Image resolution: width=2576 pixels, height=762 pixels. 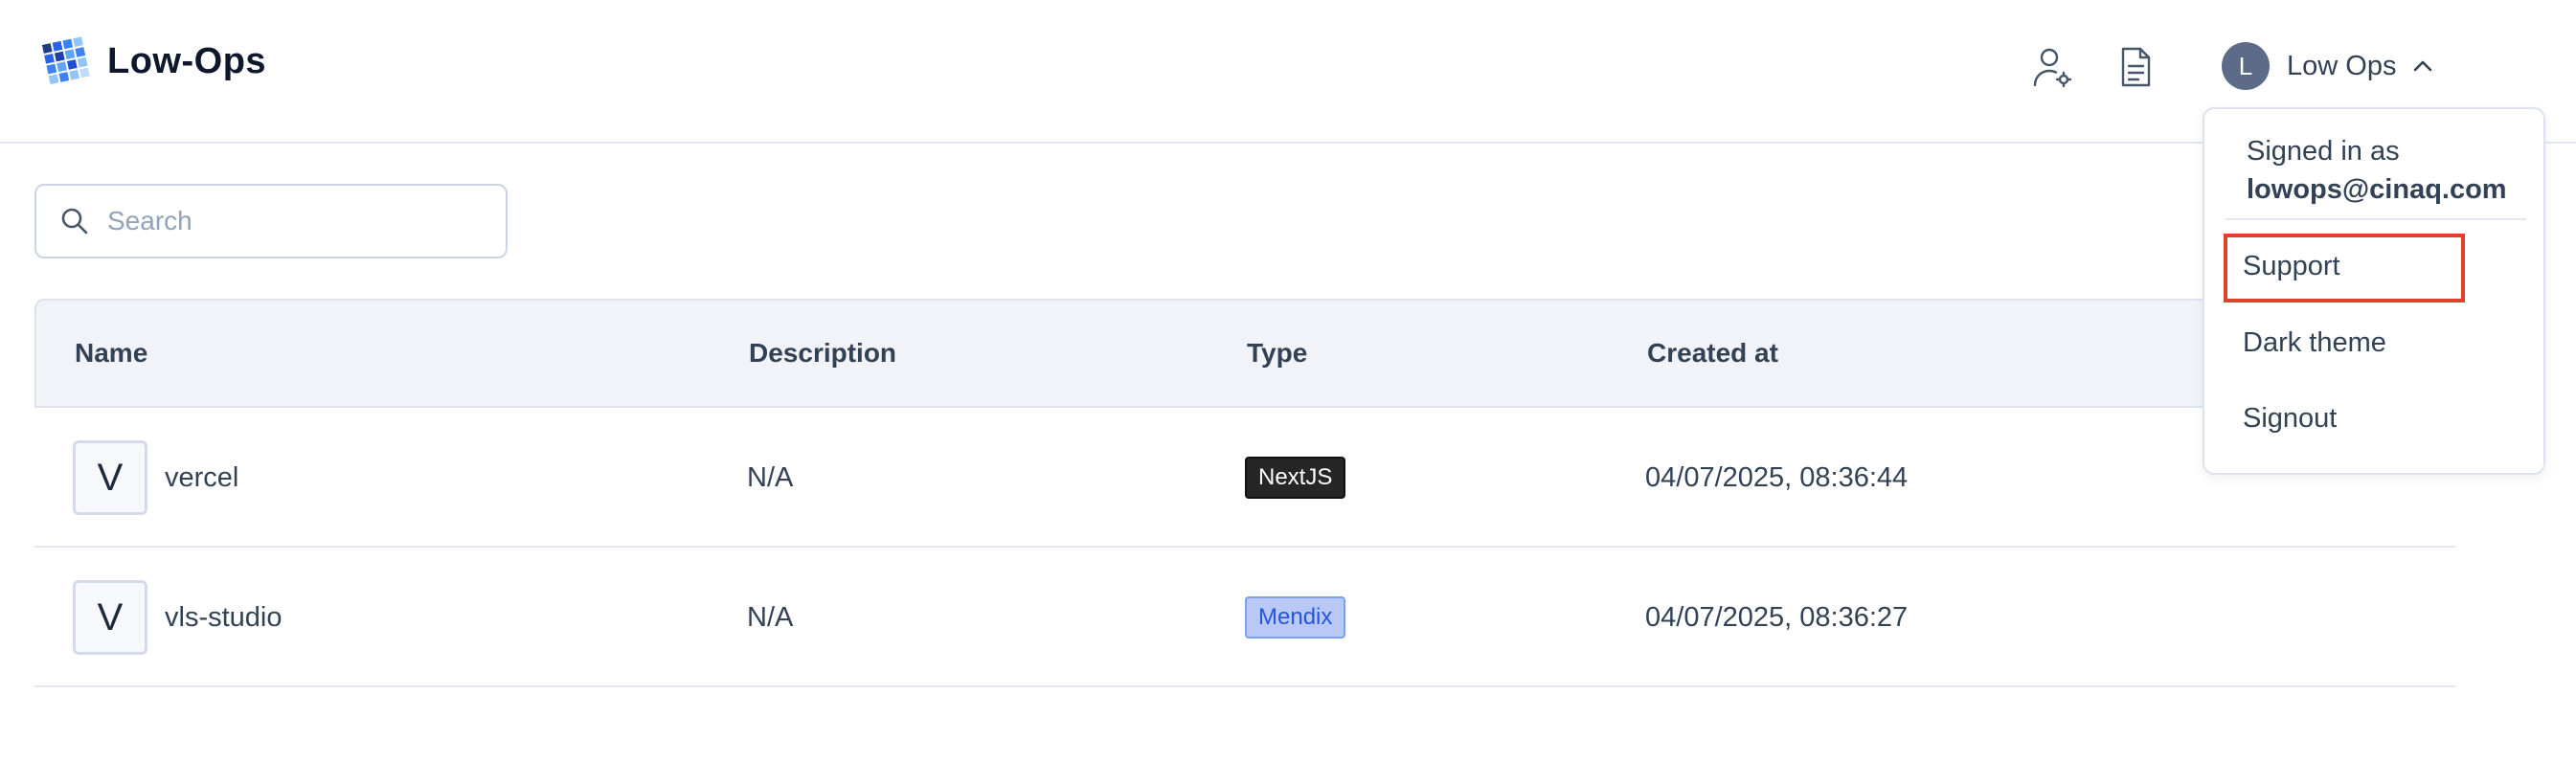 I want to click on type-cell: NextJS, so click(x=1295, y=478).